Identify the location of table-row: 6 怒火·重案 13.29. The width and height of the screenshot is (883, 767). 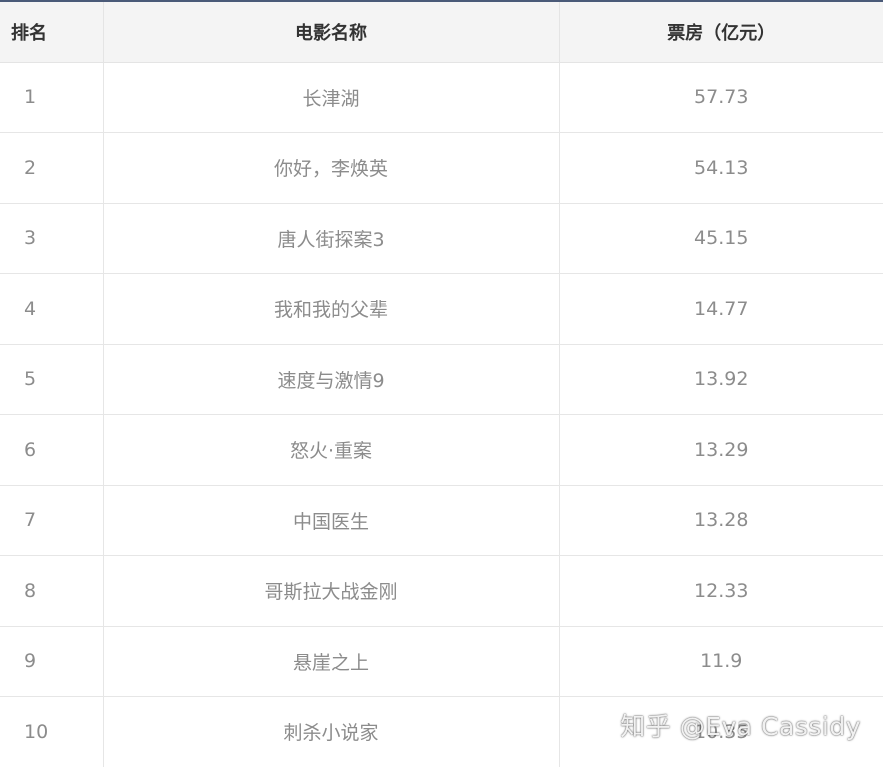
(441, 450).